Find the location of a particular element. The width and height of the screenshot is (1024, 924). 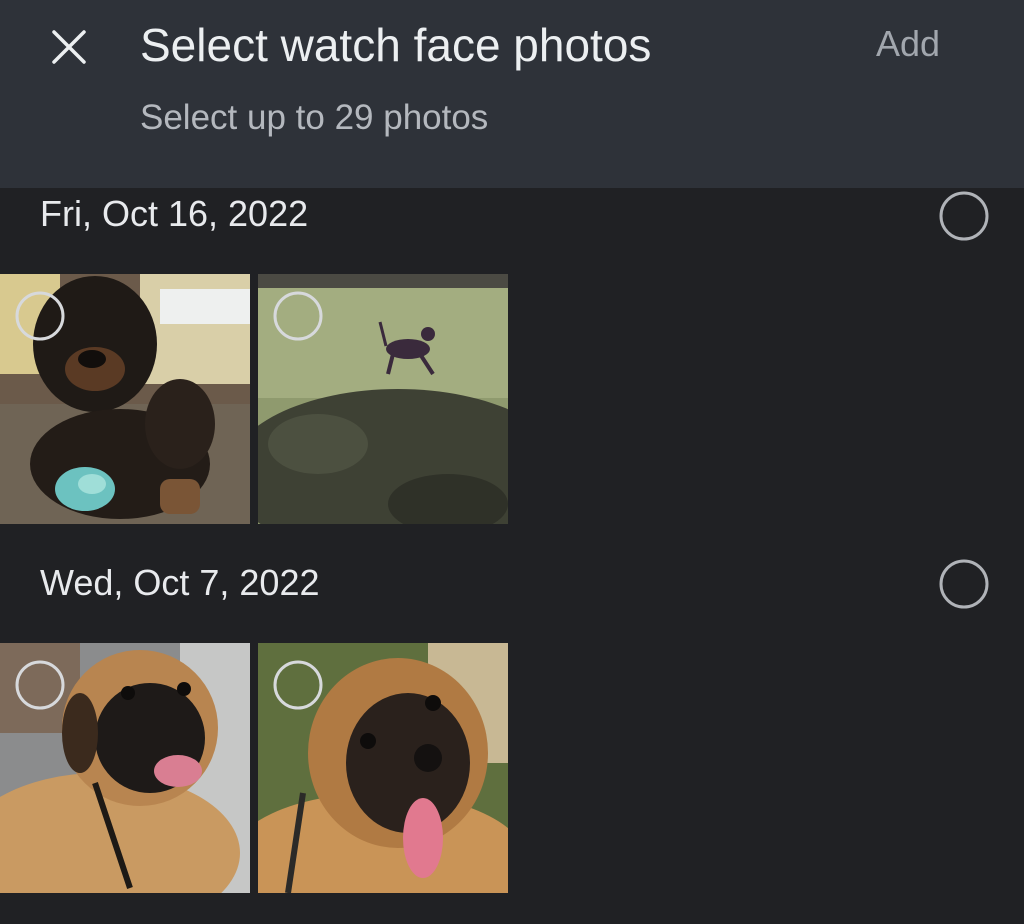

section-date-header: Wed, Oct 7, 2022 is located at coordinates (180, 582).